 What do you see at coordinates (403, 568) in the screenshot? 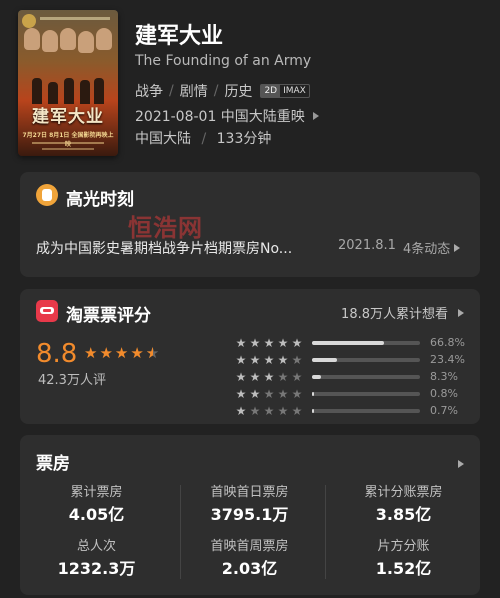
I see `stat-value: 1.52亿` at bounding box center [403, 568].